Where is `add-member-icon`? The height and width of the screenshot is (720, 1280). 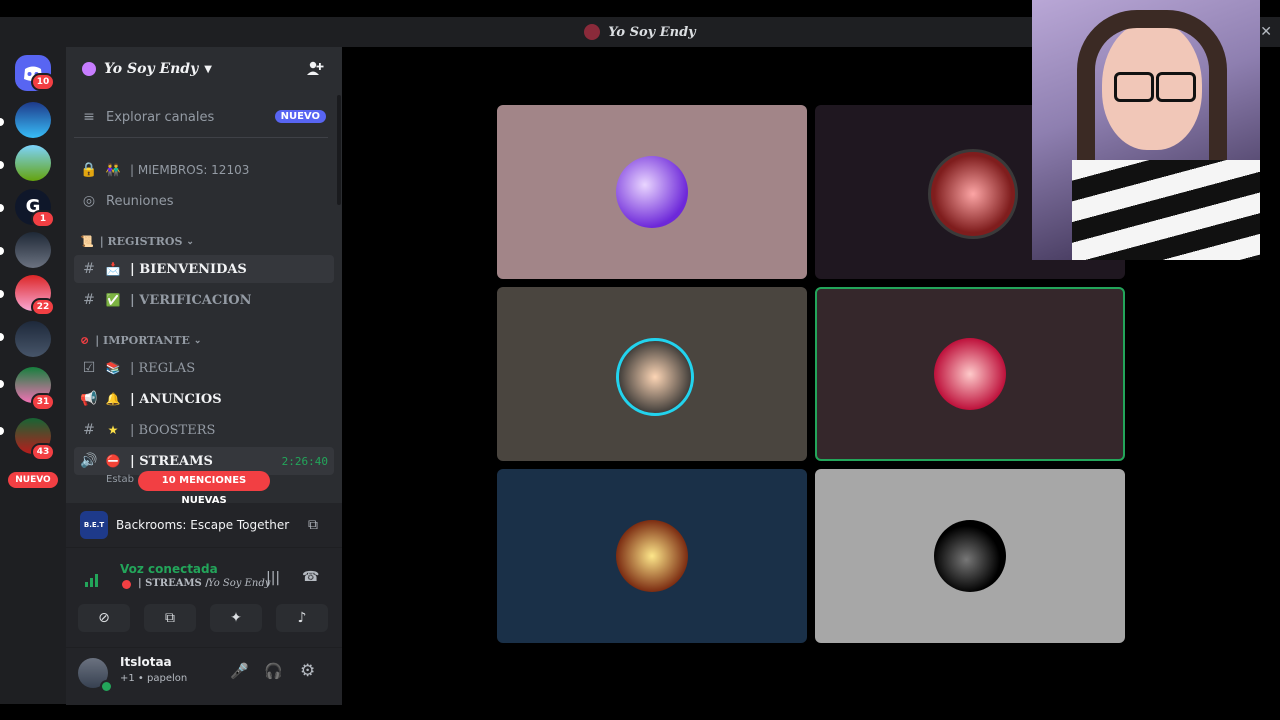
add-member-icon is located at coordinates (315, 70).